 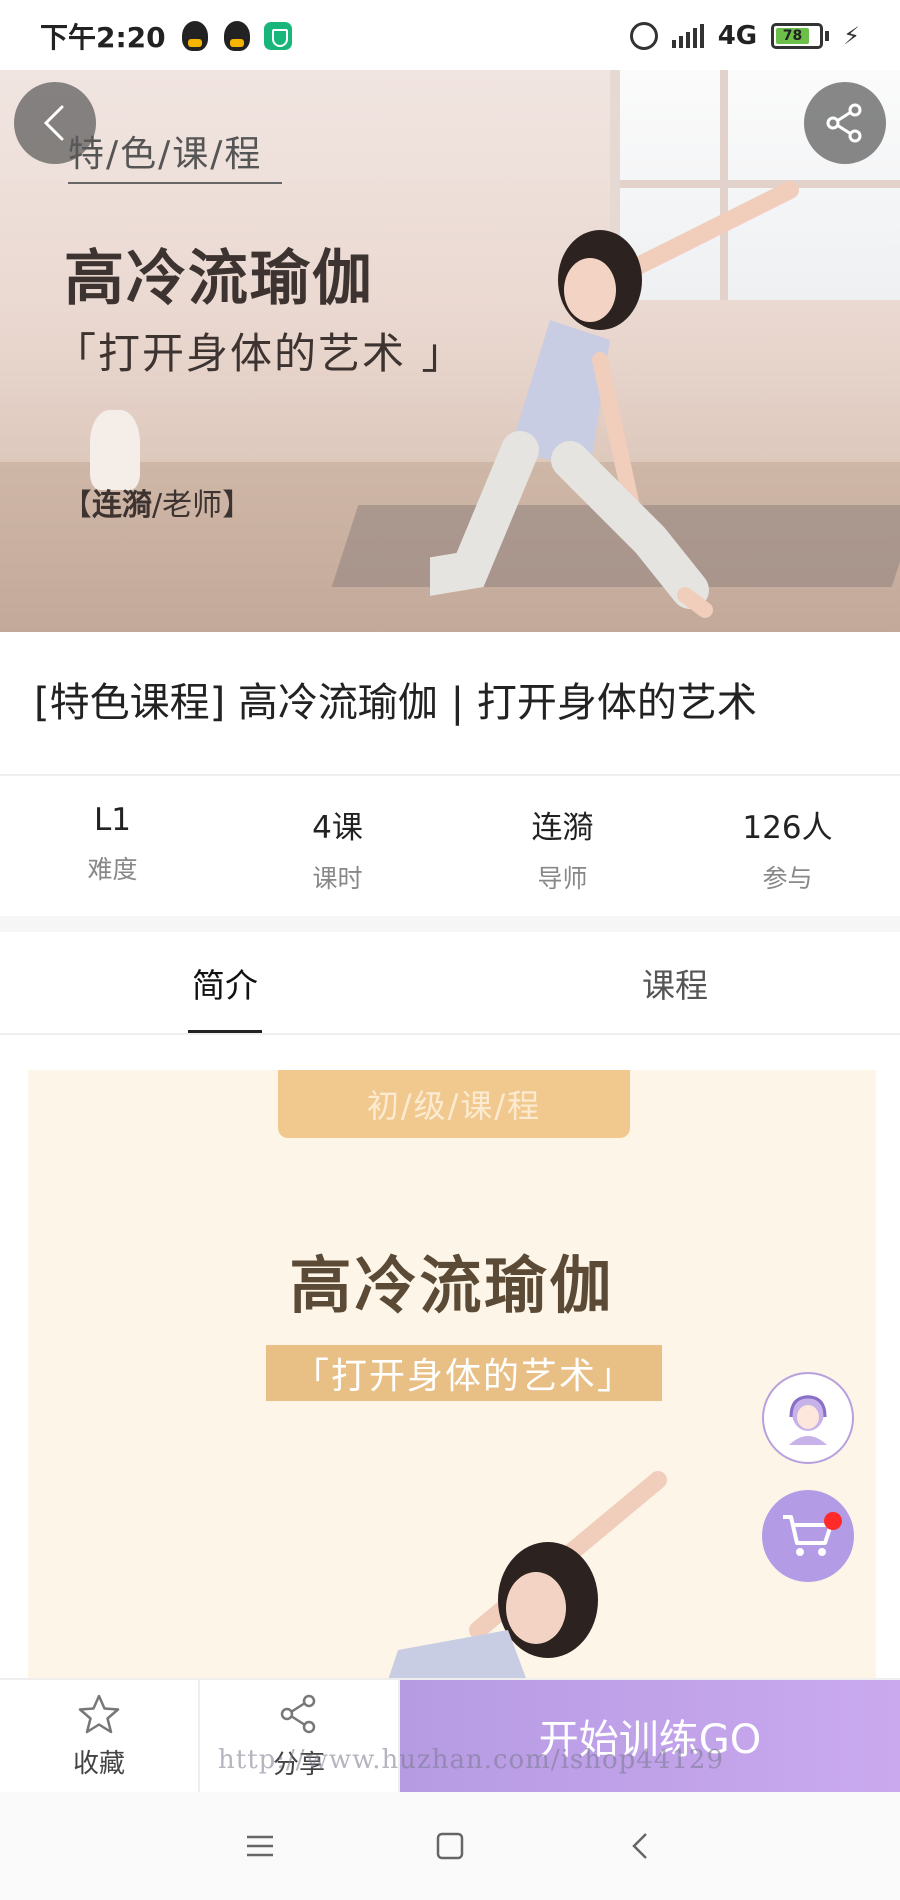 I want to click on hero-teacher: 【连漪/老师】, so click(x=157, y=505).